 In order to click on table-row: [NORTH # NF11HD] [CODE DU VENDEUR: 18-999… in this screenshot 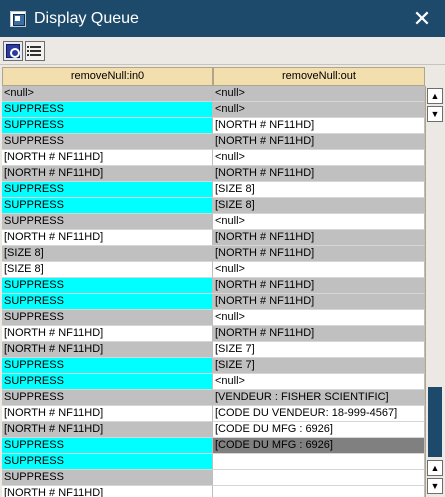, I will do `click(213, 414)`.